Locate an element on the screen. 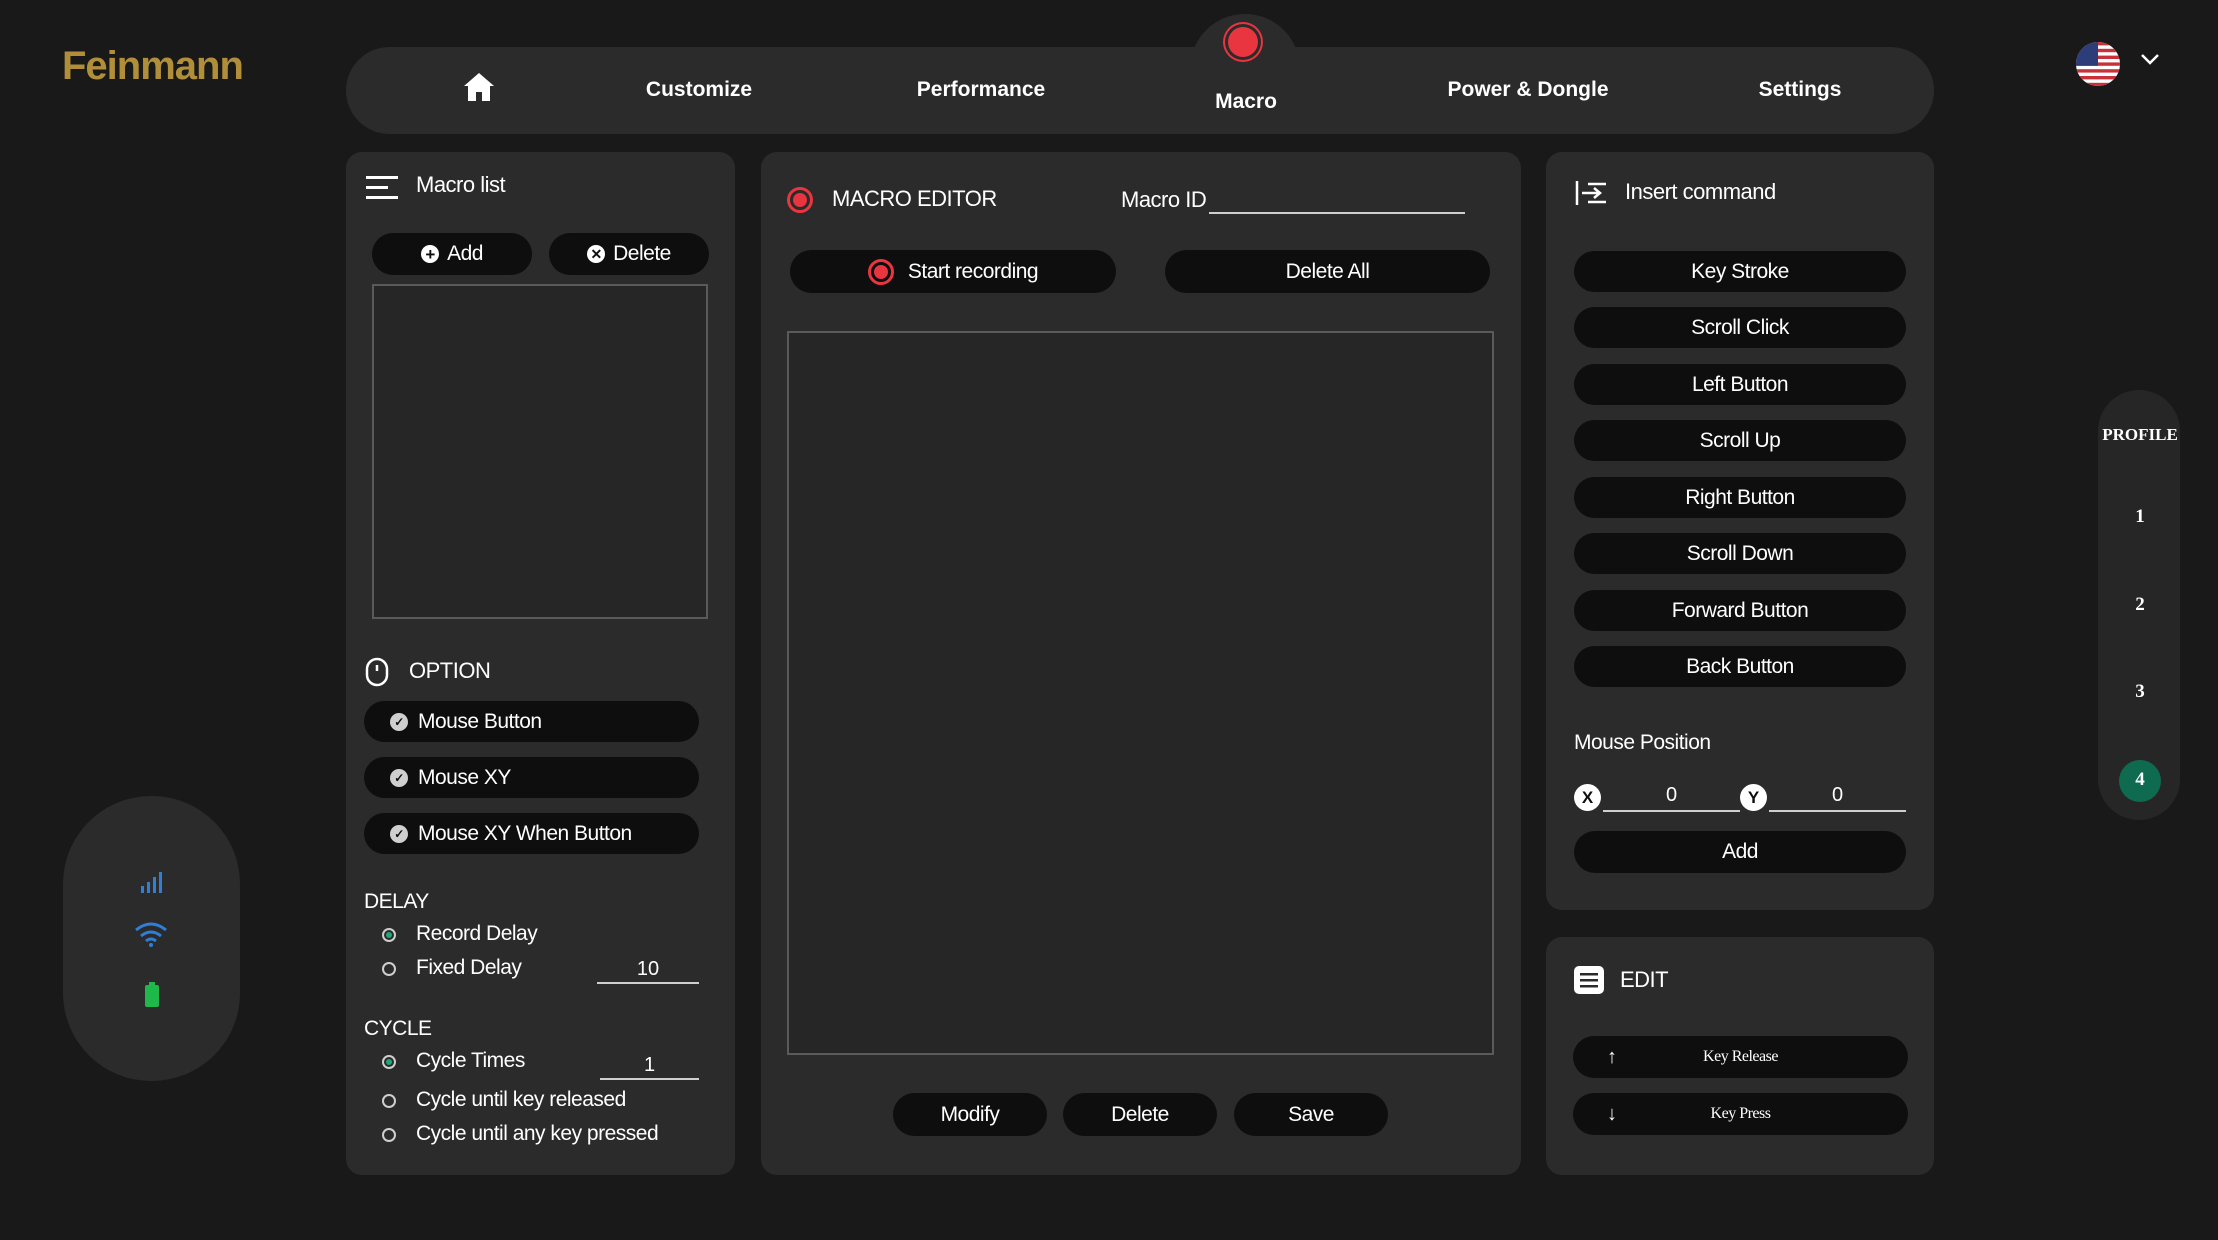 The image size is (2218, 1240). cmd-right-button-button: Right Button is located at coordinates (1740, 497).